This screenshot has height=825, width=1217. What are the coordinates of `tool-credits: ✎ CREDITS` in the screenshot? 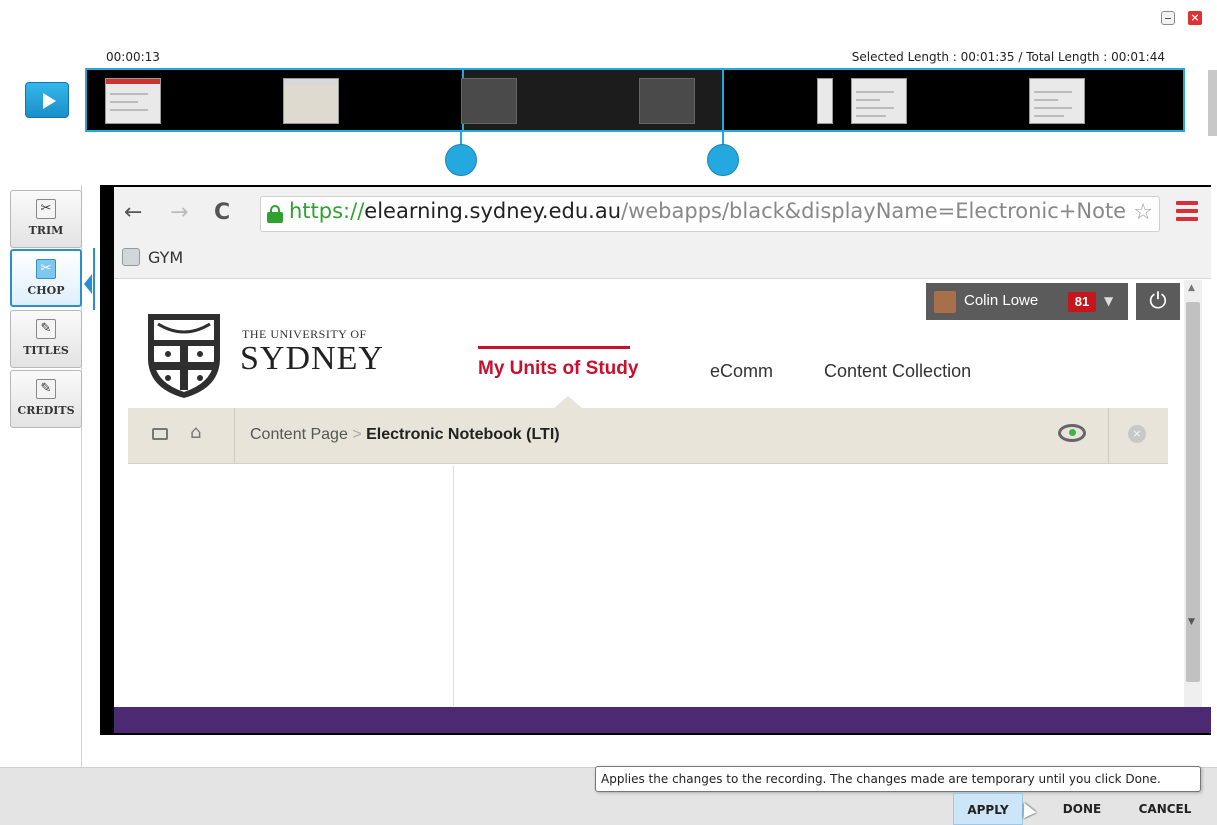 It's located at (46, 399).